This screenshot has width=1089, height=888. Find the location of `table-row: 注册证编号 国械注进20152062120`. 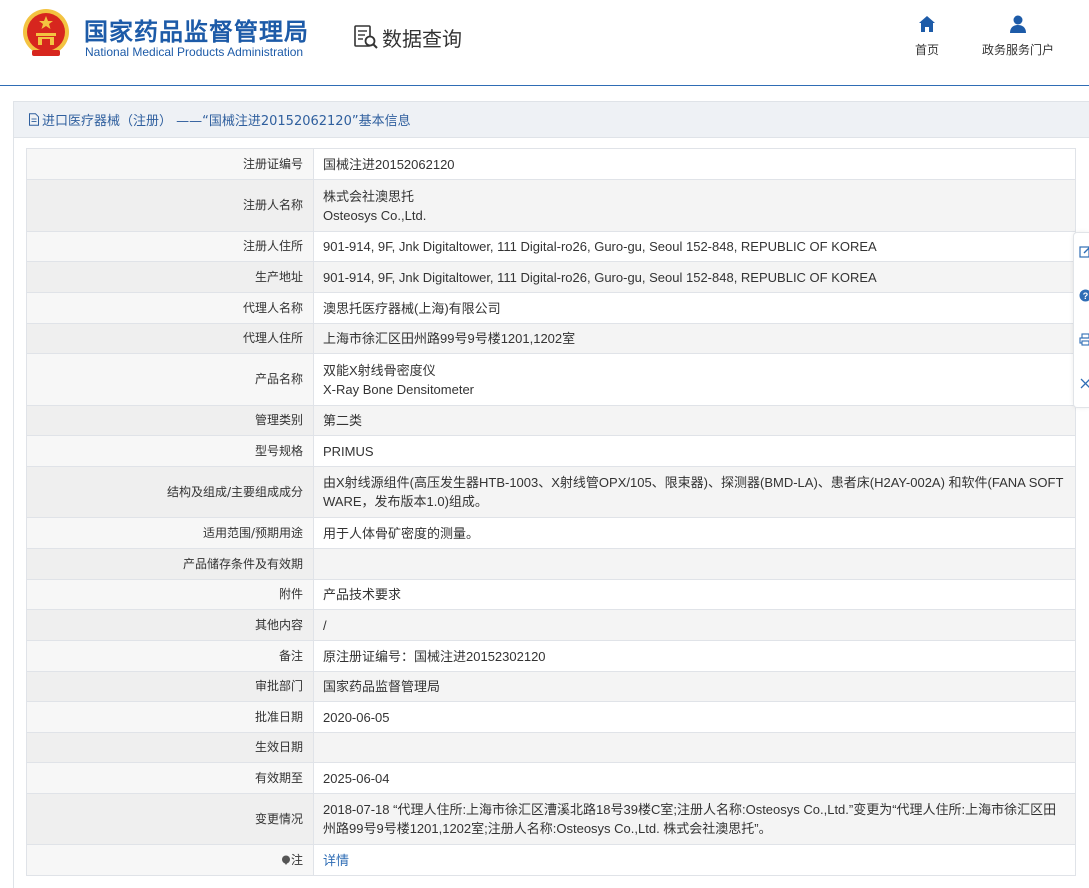

table-row: 注册证编号 国械注进20152062120 is located at coordinates (551, 164).